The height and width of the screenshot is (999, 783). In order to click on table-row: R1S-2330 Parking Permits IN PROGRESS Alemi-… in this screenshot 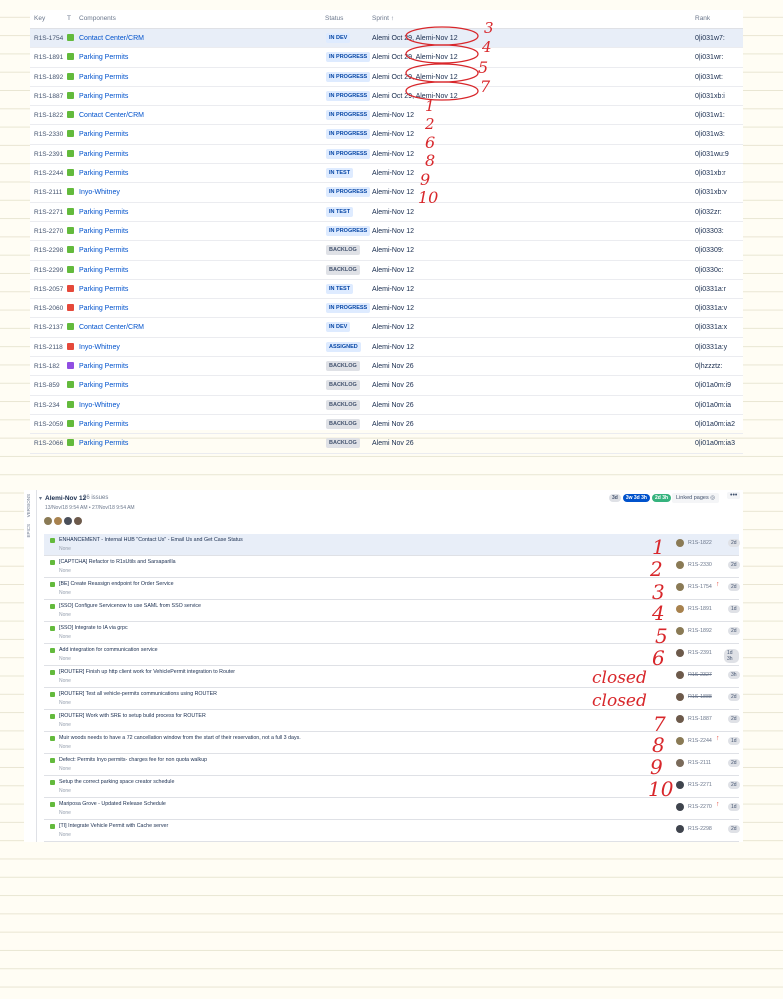, I will do `click(386, 135)`.